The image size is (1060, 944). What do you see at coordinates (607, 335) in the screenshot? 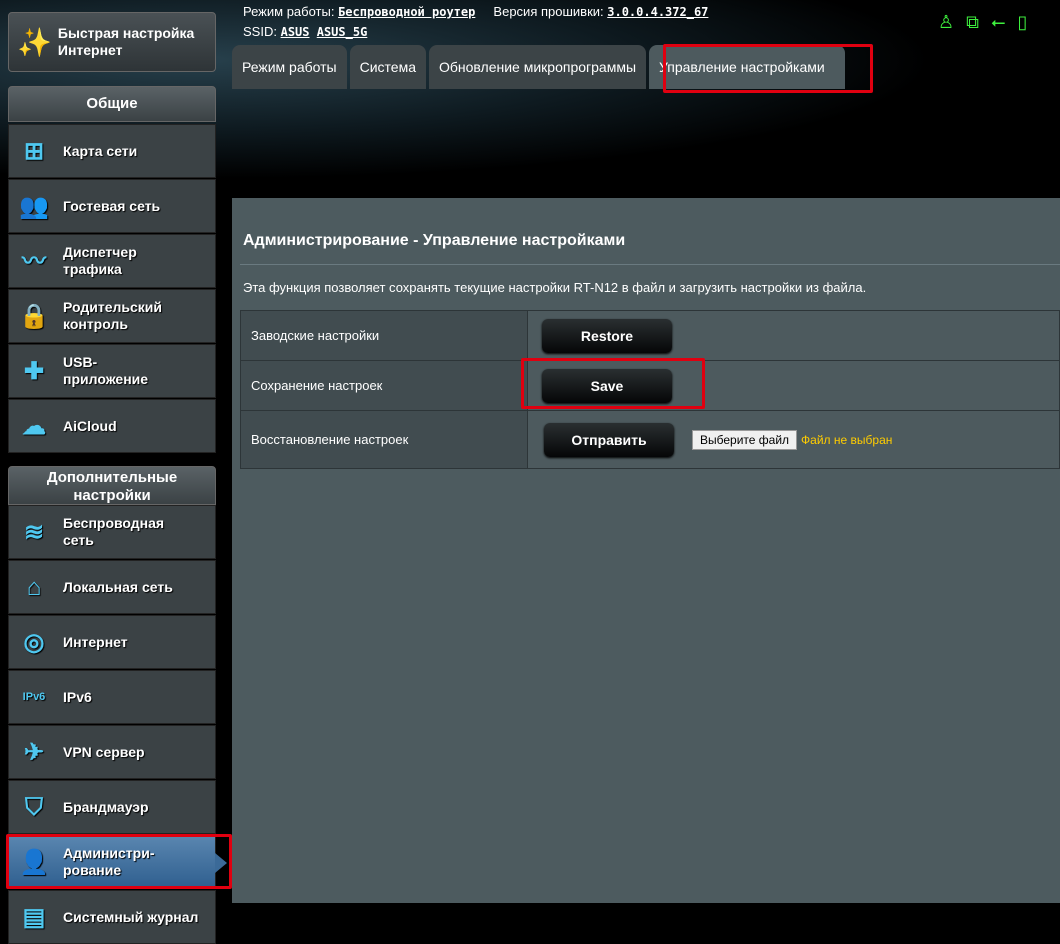
I see `restore-button: Restore` at bounding box center [607, 335].